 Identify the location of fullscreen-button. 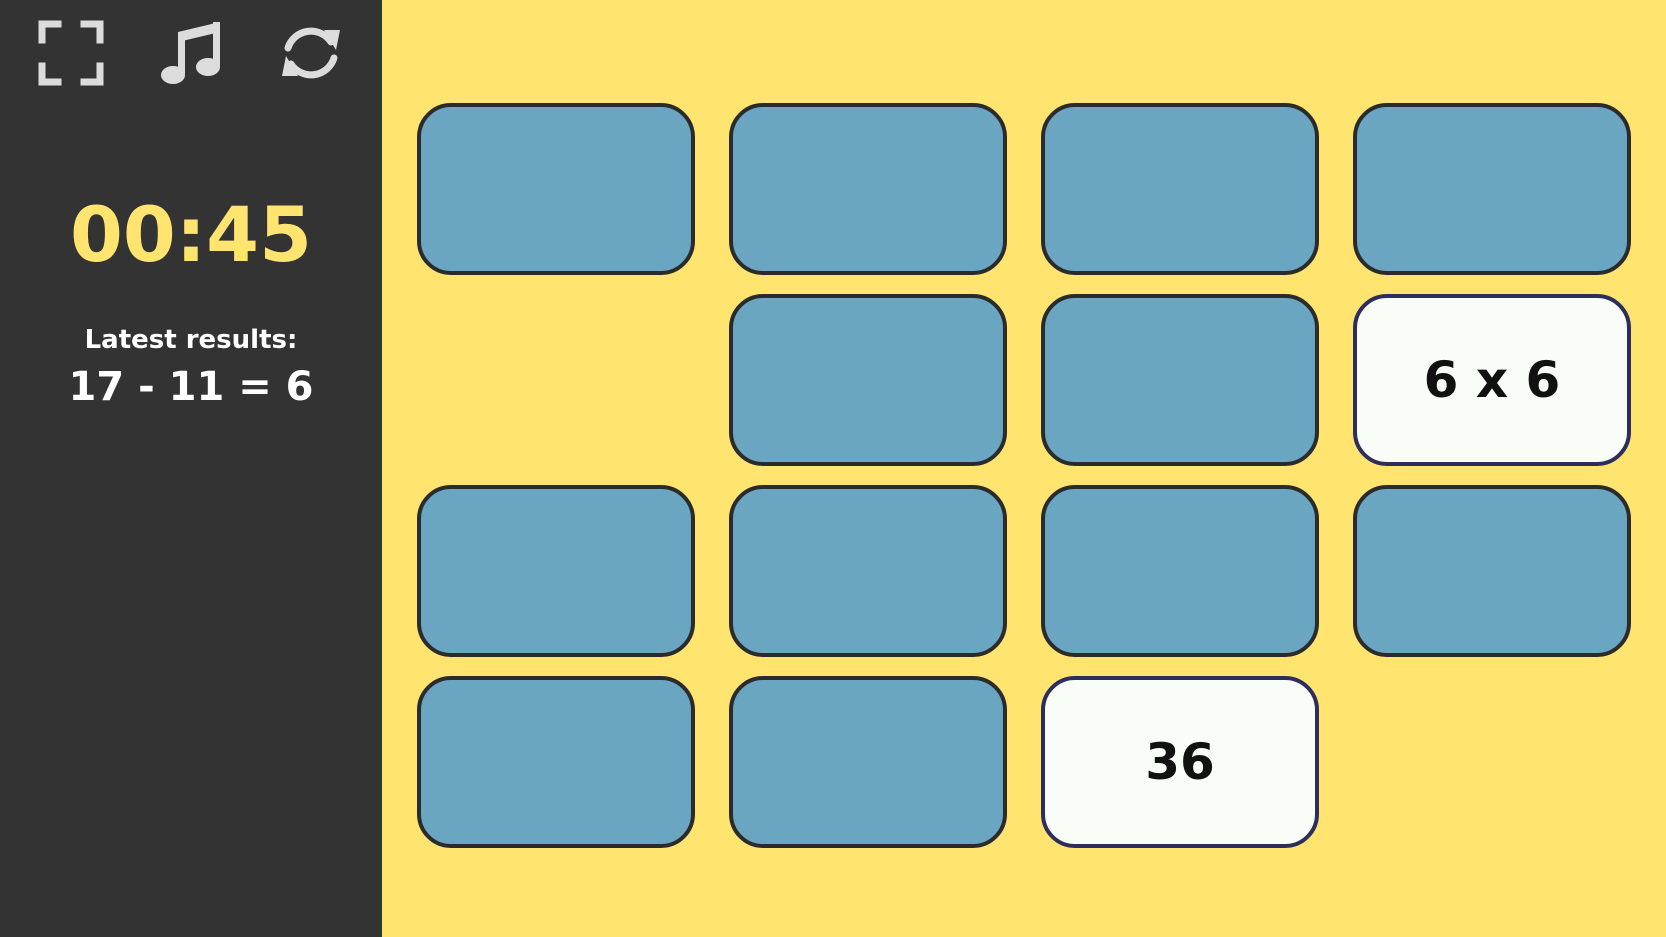
(71, 53).